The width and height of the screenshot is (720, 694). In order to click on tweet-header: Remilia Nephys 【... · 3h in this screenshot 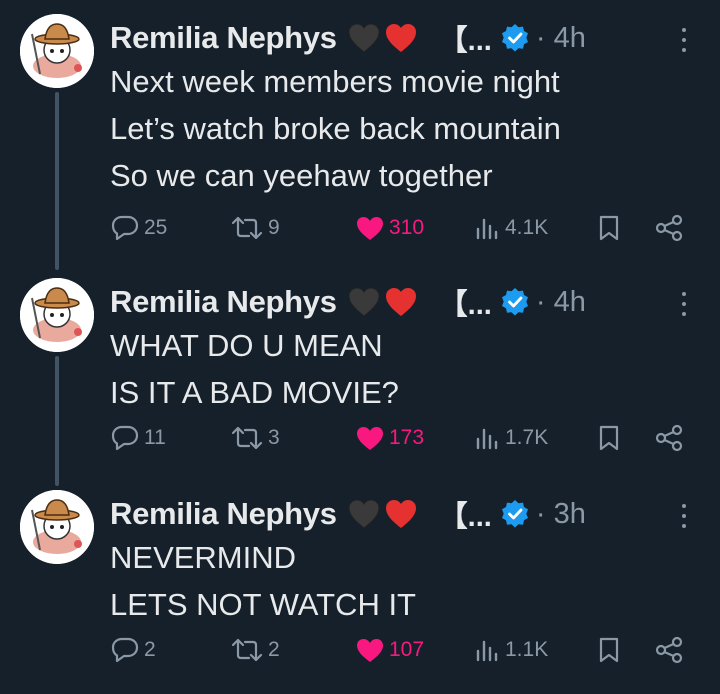, I will do `click(348, 514)`.